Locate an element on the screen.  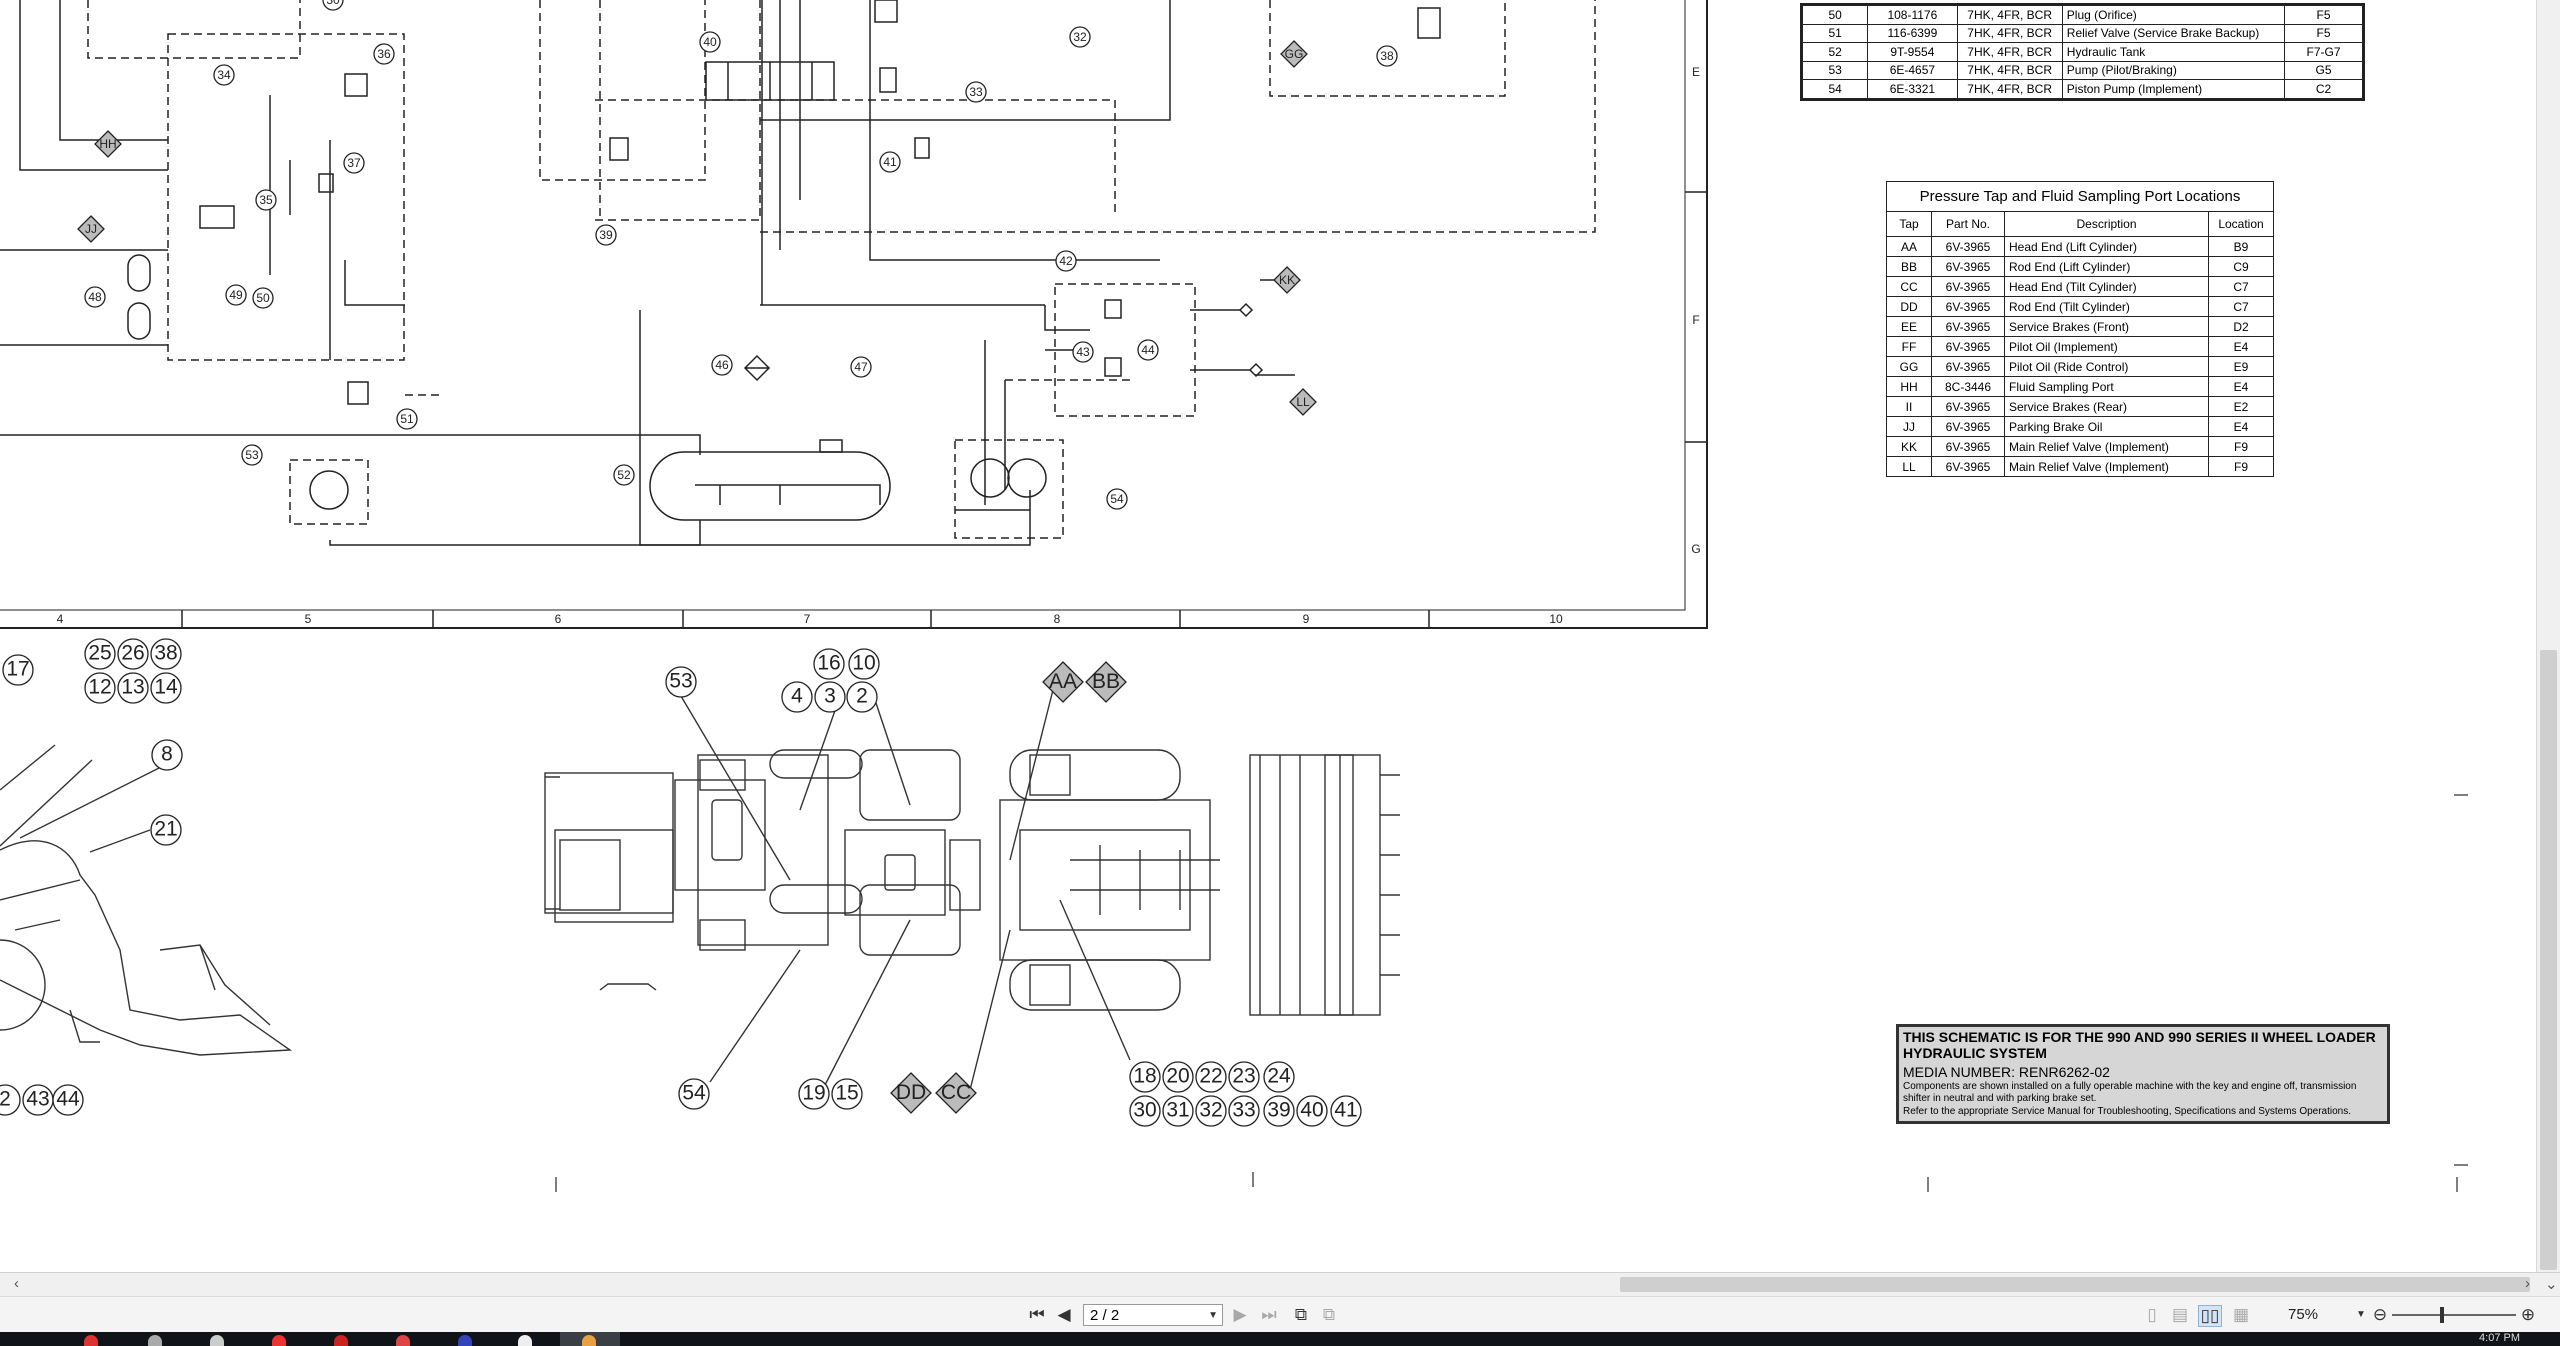
zoom-dropdown-icon: ▼ is located at coordinates (2361, 1315).